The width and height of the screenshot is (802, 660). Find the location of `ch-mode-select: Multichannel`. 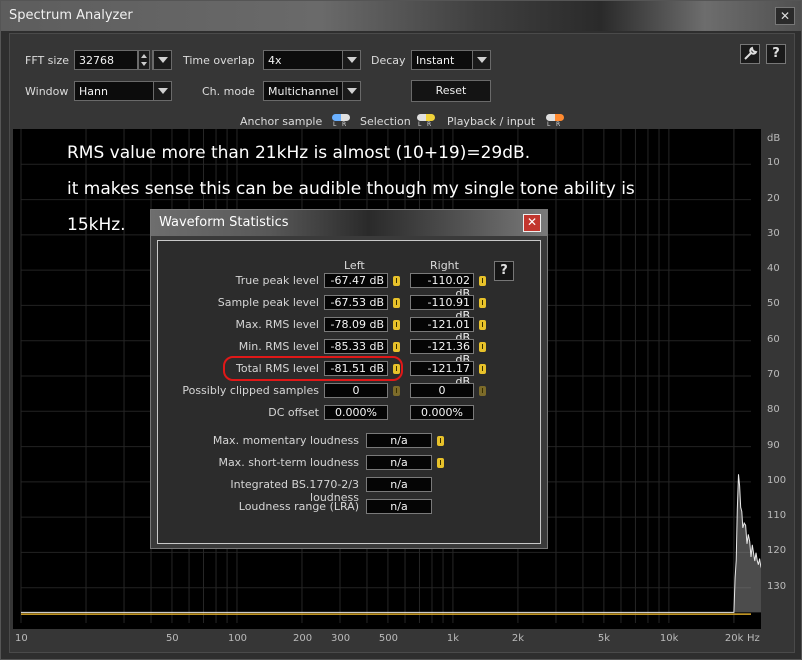

ch-mode-select: Multichannel is located at coordinates (312, 91).